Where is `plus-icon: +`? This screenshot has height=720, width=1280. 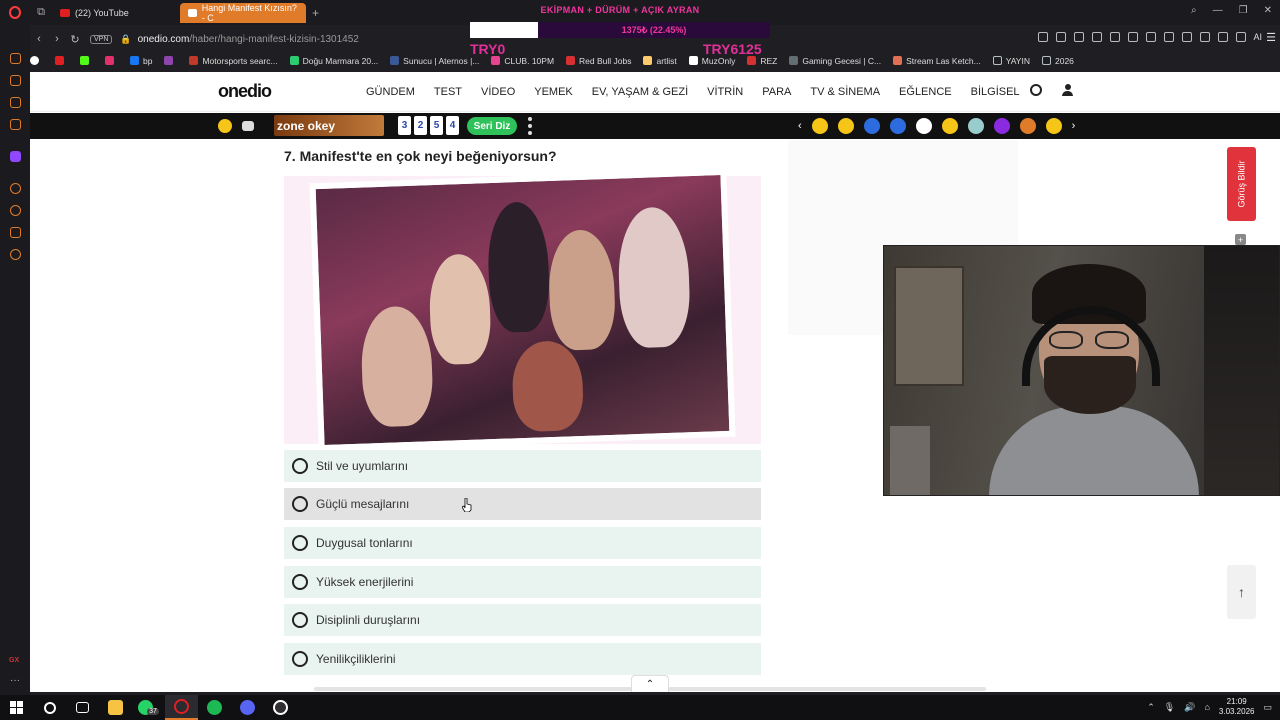
plus-icon: + is located at coordinates (1240, 239).